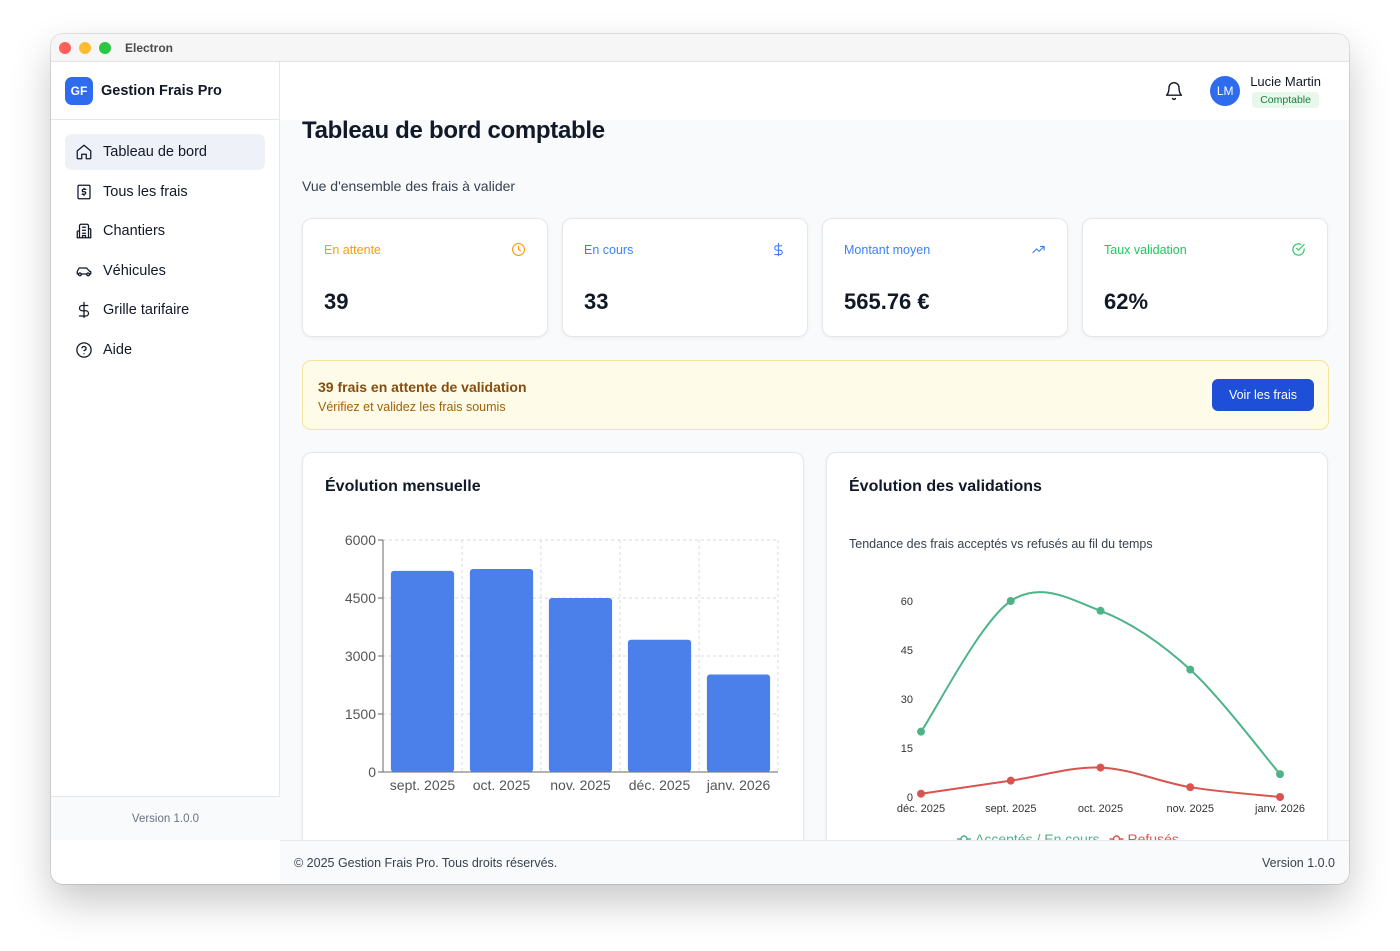 The height and width of the screenshot is (951, 1400). I want to click on stat-label: En cours, so click(609, 250).